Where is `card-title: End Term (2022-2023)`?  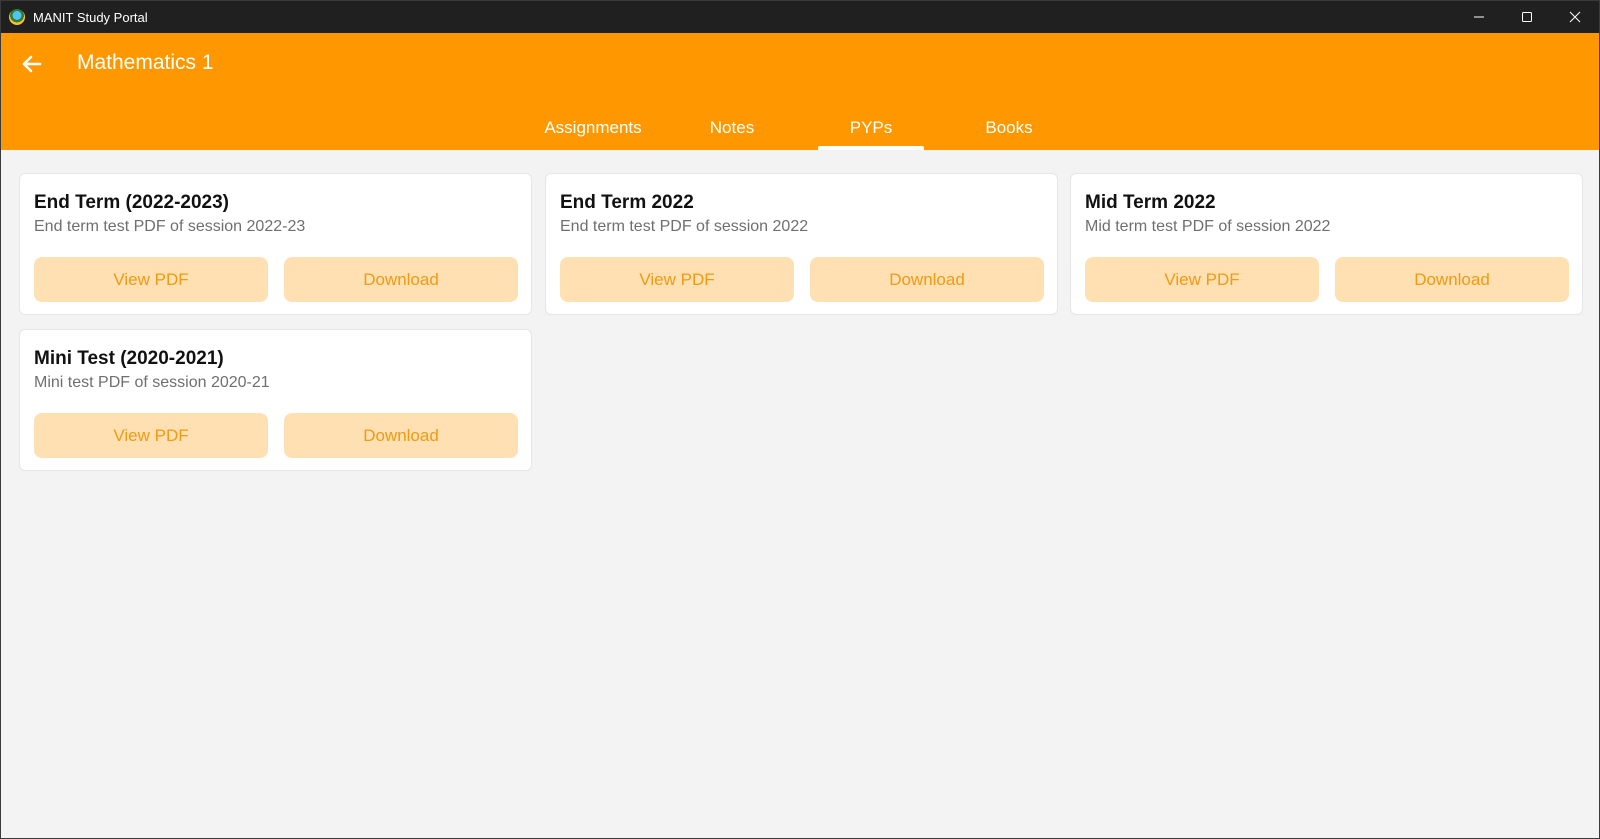
card-title: End Term (2022-2023) is located at coordinates (132, 202).